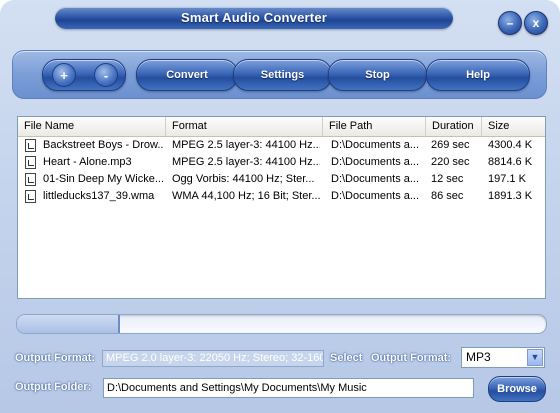  I want to click on window-title: Smart Audio Converter, so click(254, 17).